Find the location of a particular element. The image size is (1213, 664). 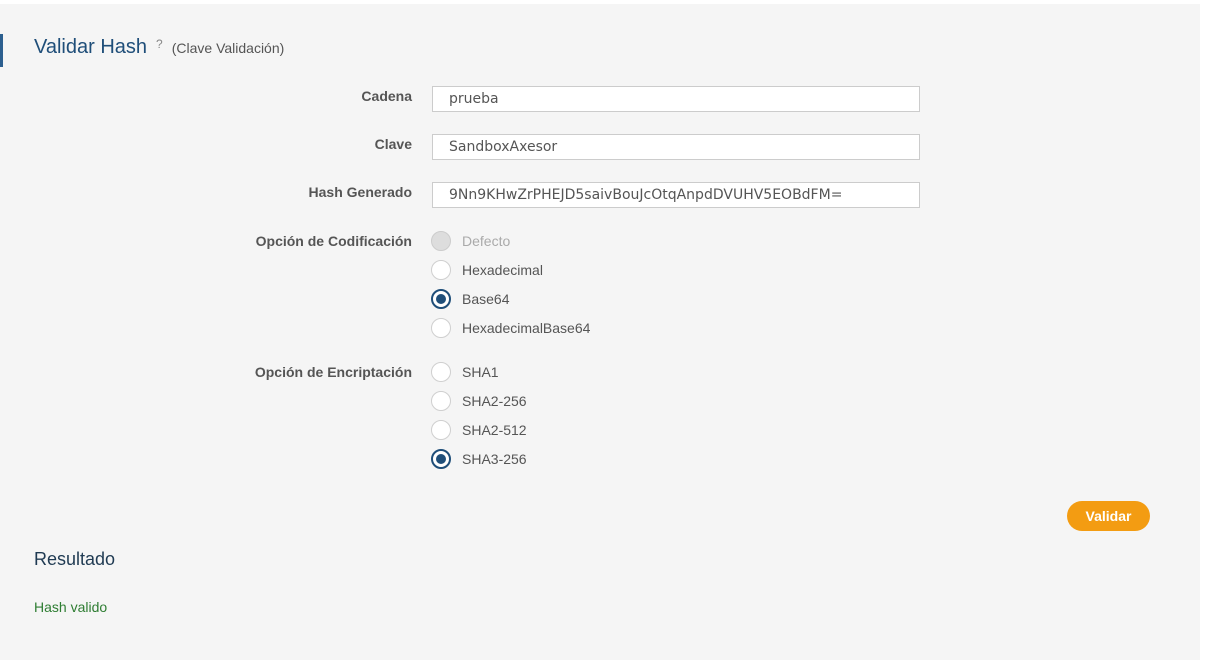

radio-label: SHA3-256 is located at coordinates (494, 459).